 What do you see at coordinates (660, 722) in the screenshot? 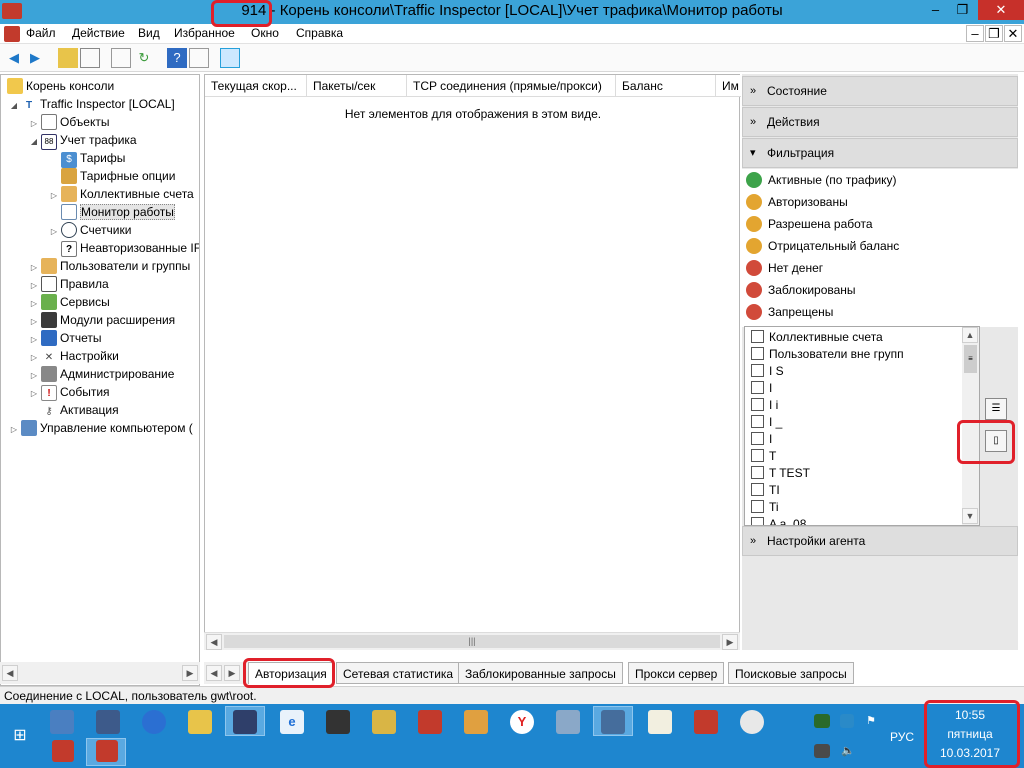
I see `notepad-icon` at bounding box center [660, 722].